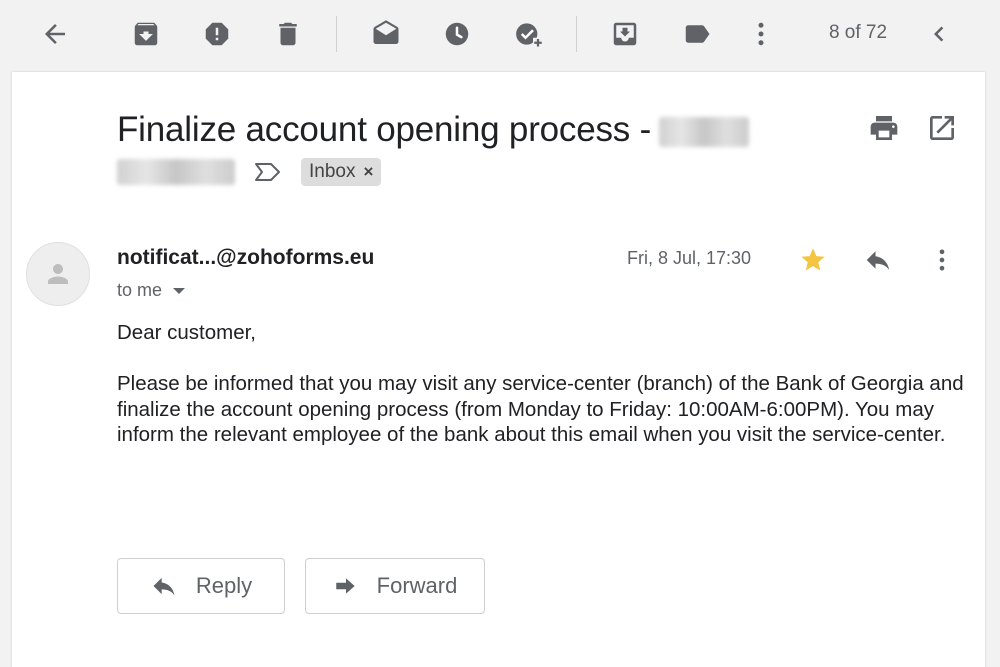  Describe the element at coordinates (345, 586) in the screenshot. I see `forward-icon` at that location.